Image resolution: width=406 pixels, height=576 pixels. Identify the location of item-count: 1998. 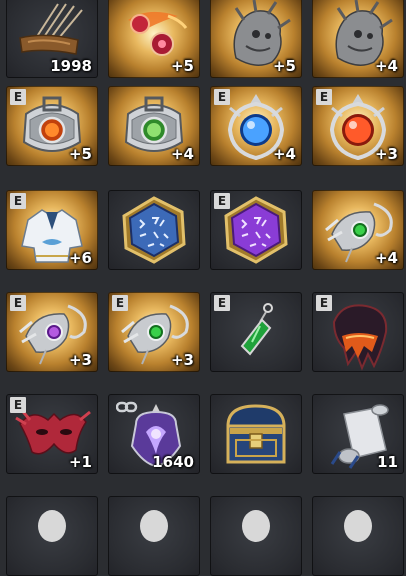
(71, 66).